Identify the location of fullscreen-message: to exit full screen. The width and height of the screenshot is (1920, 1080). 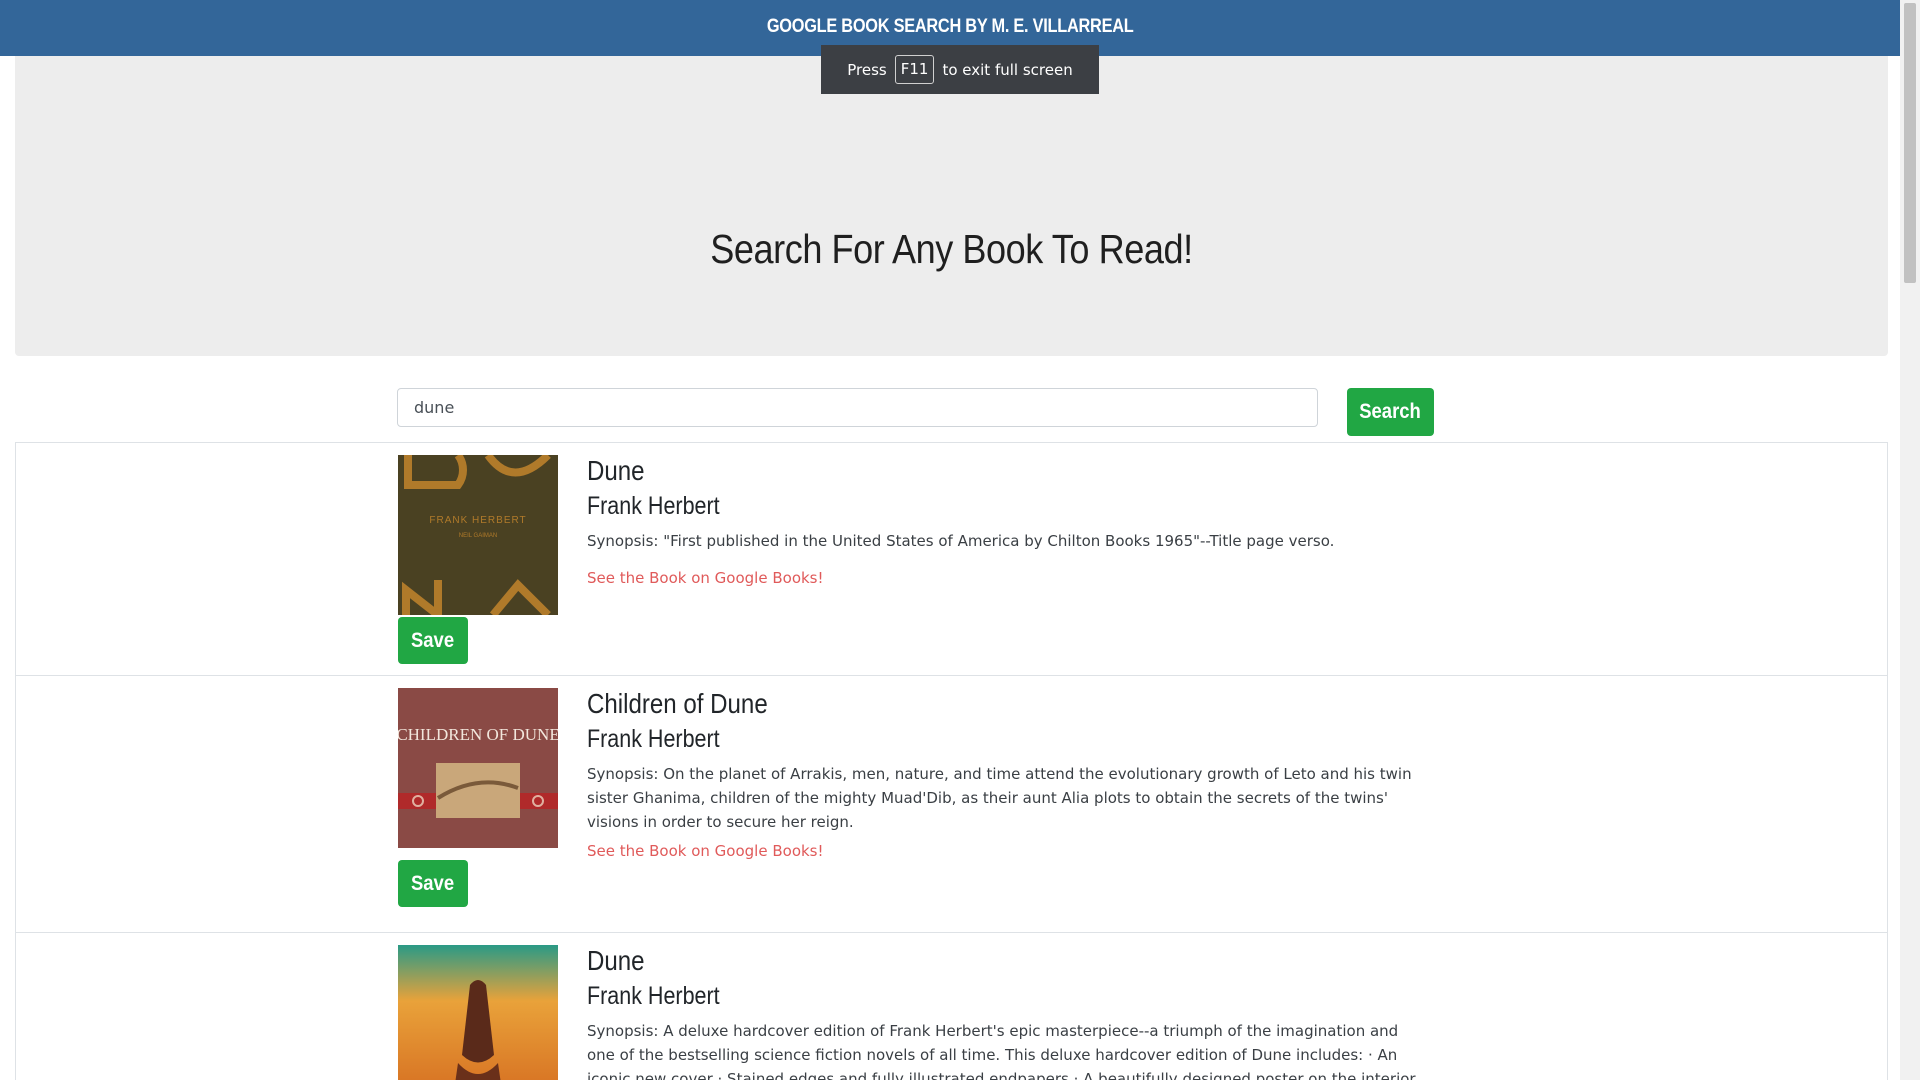
(1007, 69).